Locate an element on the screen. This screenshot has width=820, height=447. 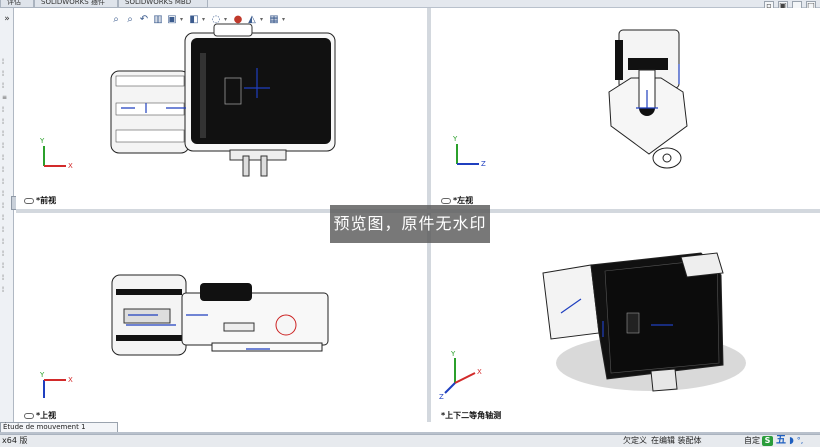
version-label: x64 版 is located at coordinates (15, 440).